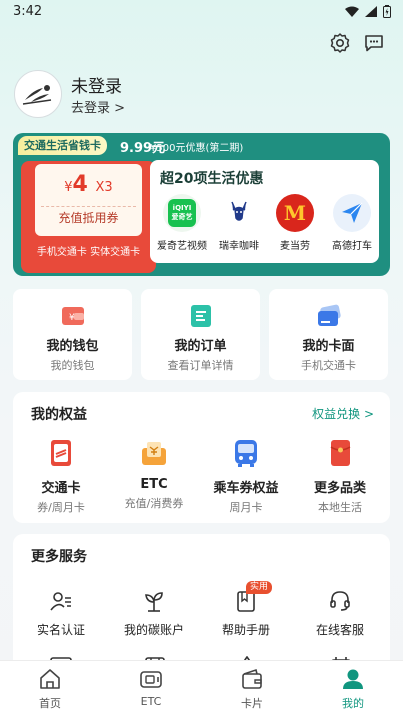 This screenshot has width=403, height=716. I want to click on wallet-icon: ¥, so click(73, 316).